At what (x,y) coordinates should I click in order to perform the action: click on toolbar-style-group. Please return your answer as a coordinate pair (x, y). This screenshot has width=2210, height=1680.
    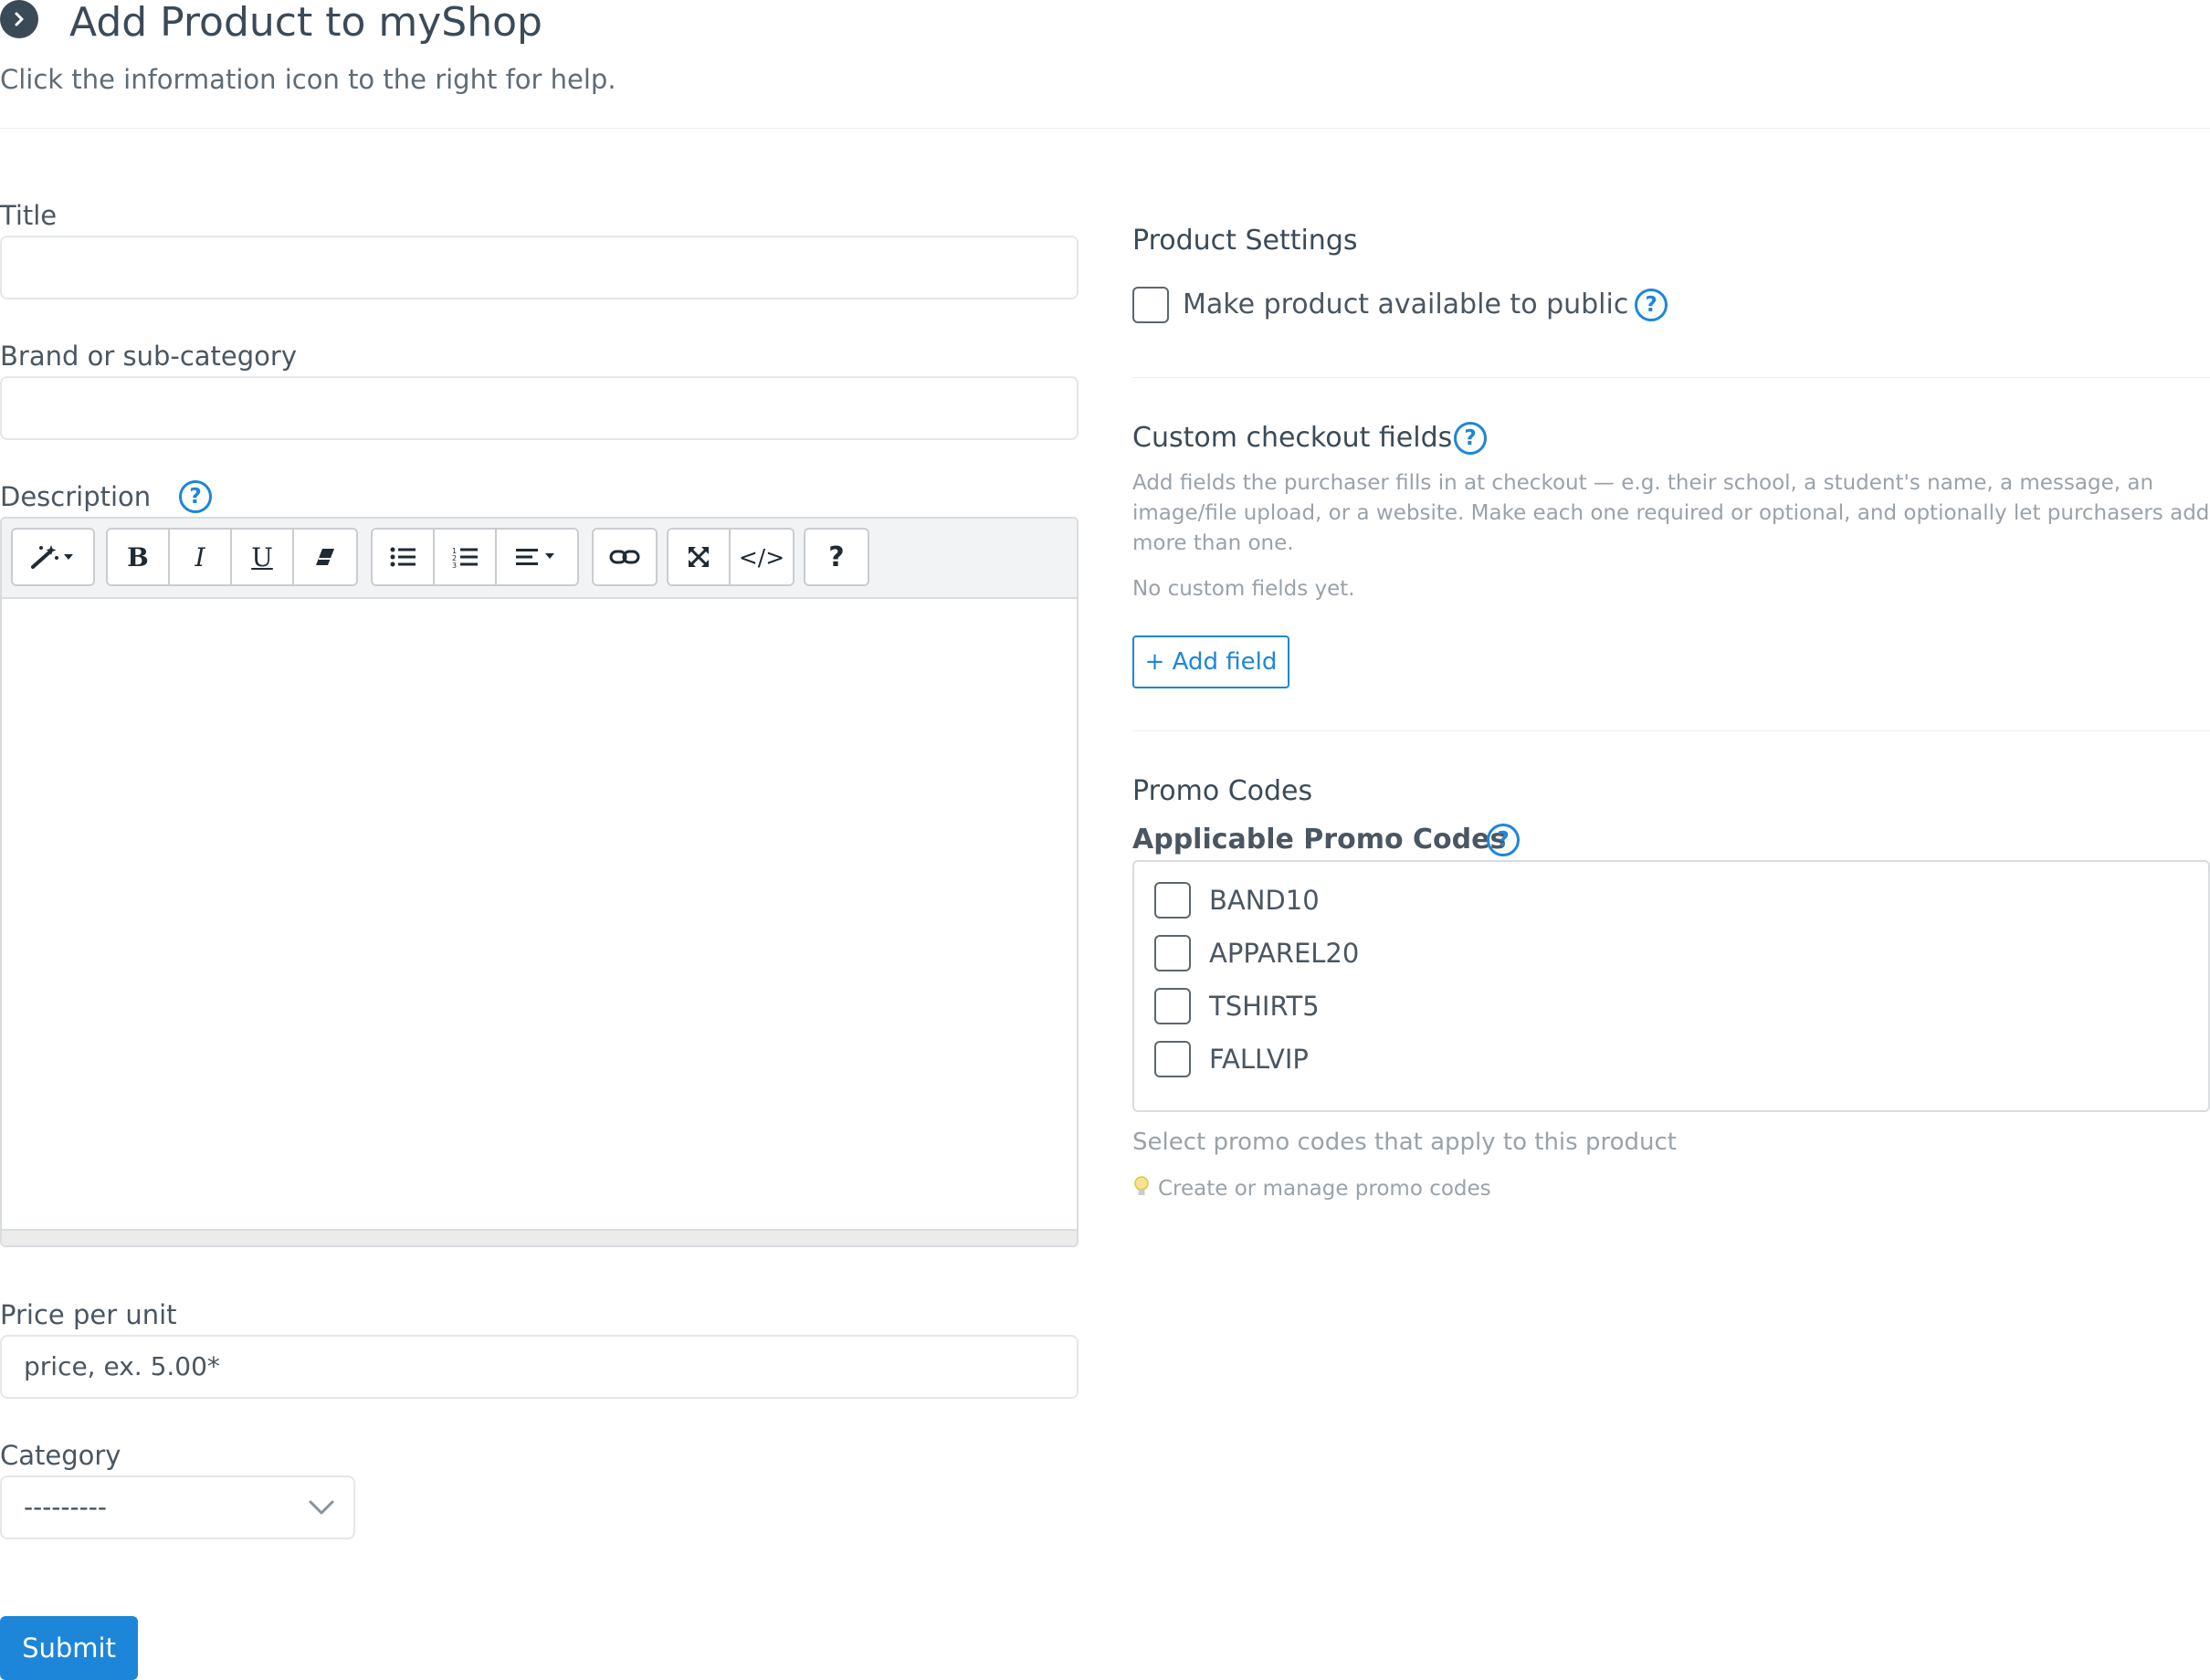
    Looking at the image, I should click on (53, 557).